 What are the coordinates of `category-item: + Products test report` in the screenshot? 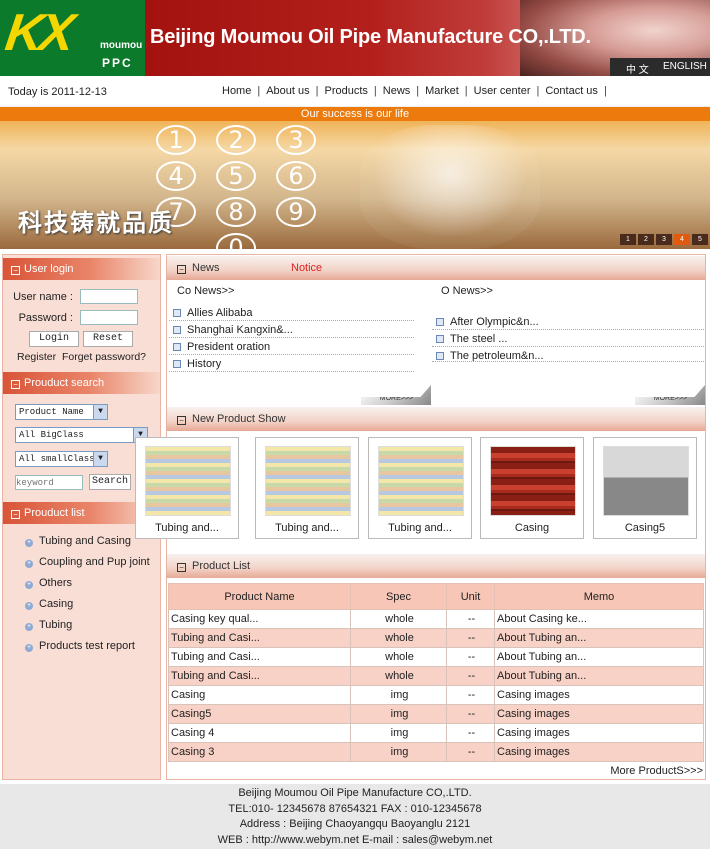 It's located at (80, 646).